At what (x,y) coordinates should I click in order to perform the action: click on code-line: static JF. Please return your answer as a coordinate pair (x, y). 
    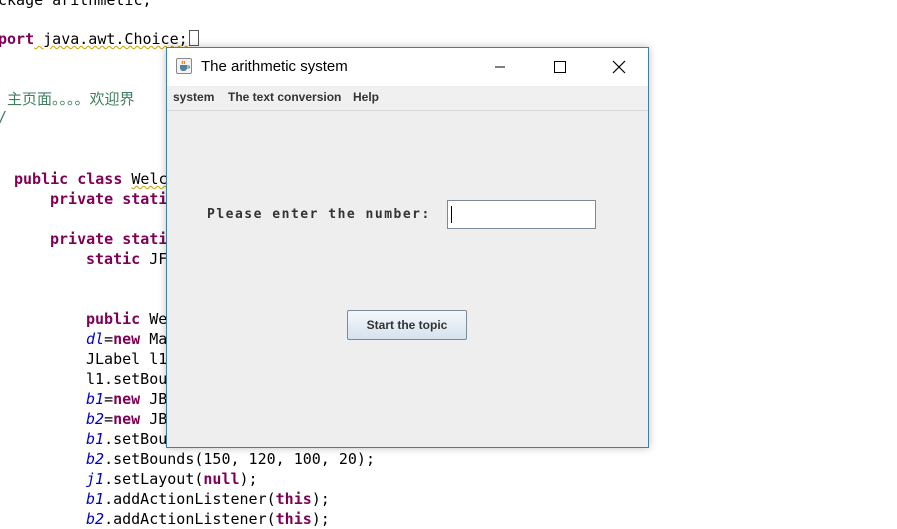
    Looking at the image, I should click on (126, 259).